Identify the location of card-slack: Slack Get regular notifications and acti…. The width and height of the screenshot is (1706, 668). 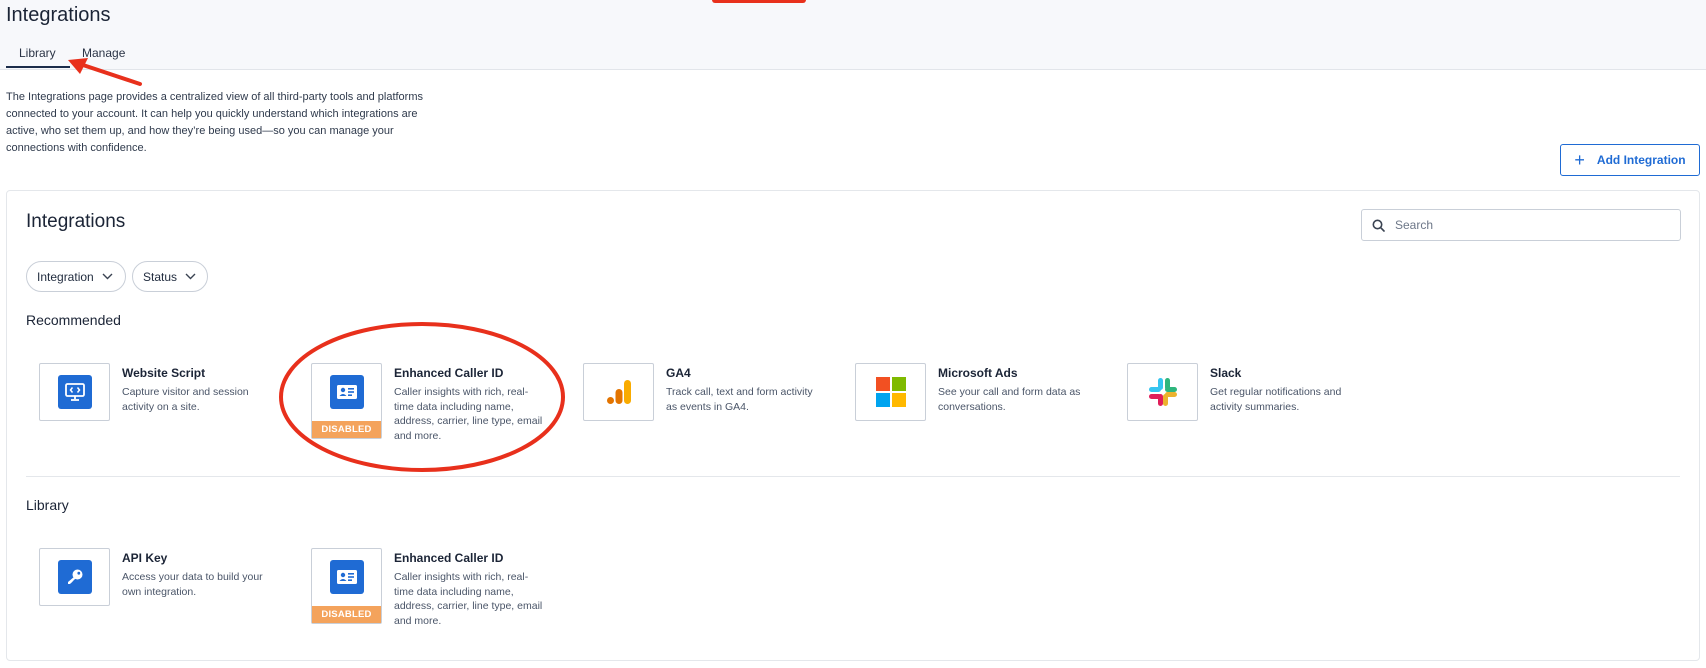
(1257, 413).